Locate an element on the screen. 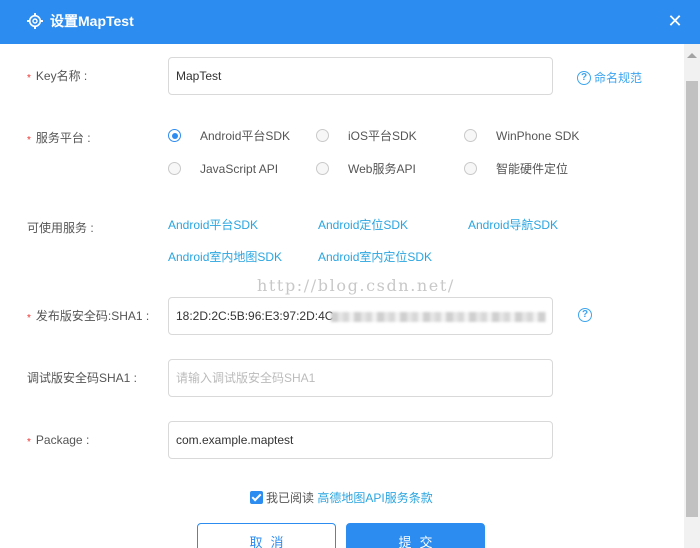 The image size is (700, 548). scrollbar-thumb is located at coordinates (692, 299).